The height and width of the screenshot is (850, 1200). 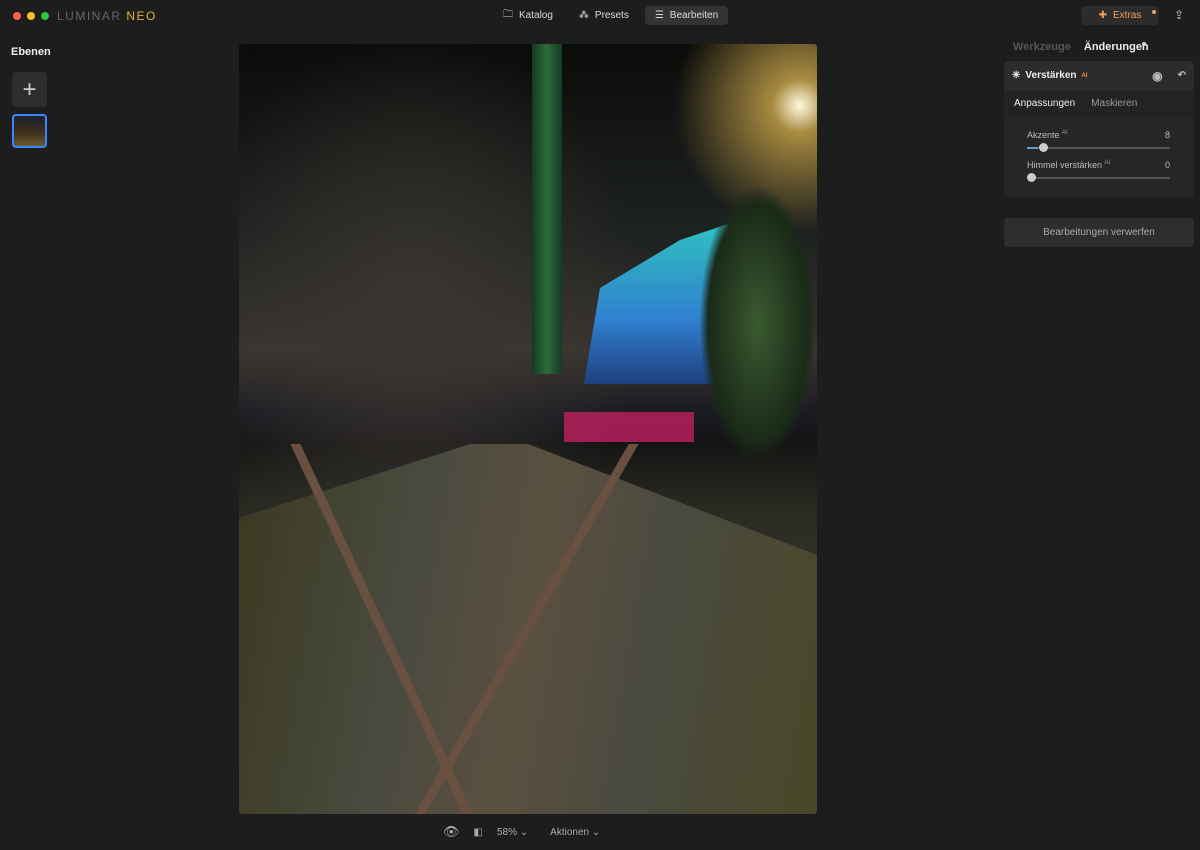 I want to click on layer-thumbnail, so click(x=29, y=131).